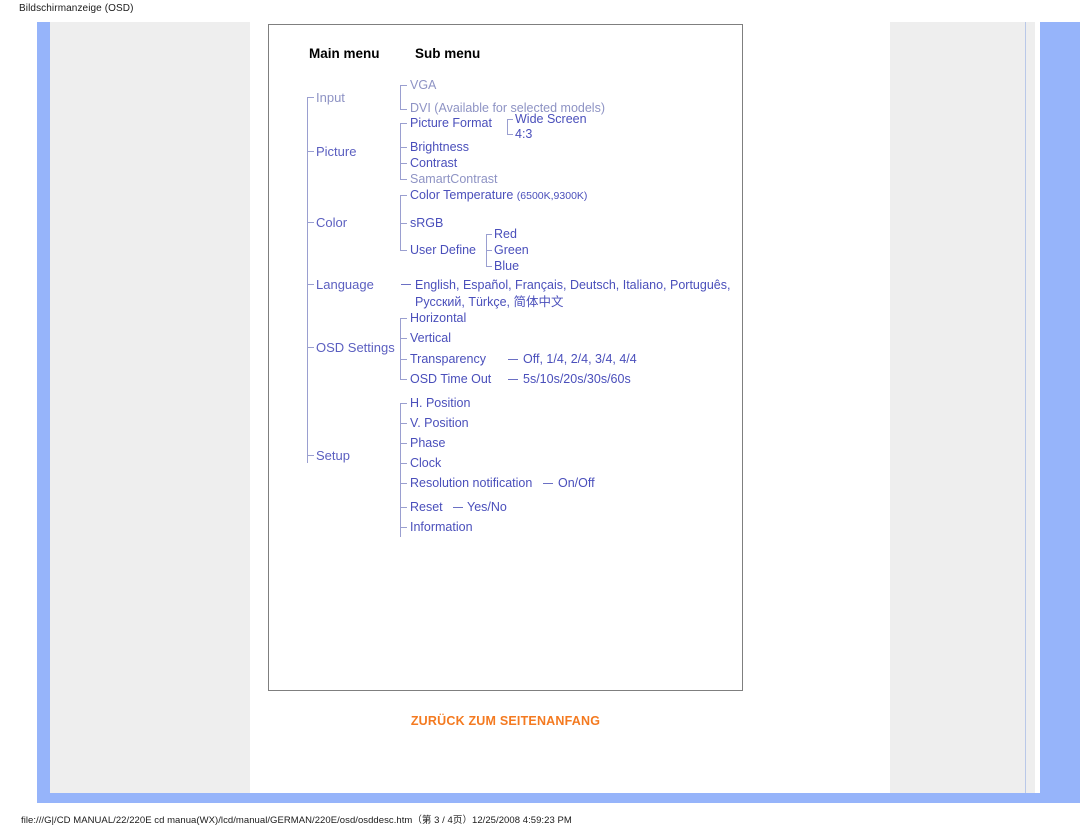 The image size is (1080, 834). Describe the element at coordinates (576, 483) in the screenshot. I see `resolution-notification-values: On/Off` at that location.